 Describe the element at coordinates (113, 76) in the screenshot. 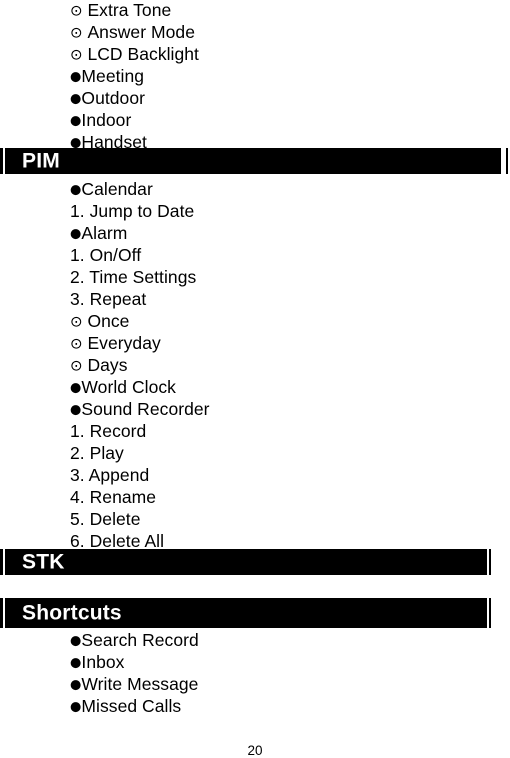

I see `list-item-label: Meeting` at that location.